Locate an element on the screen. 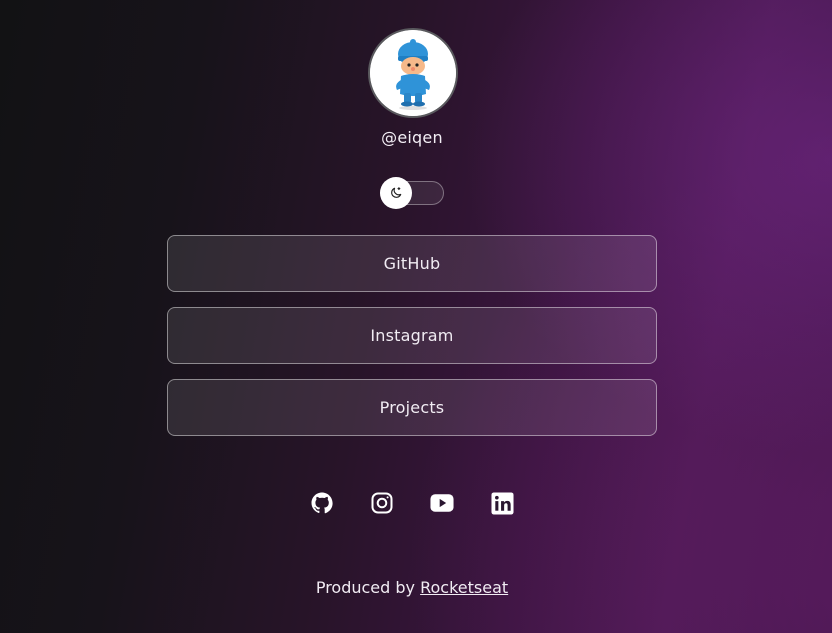 Image resolution: width=832 pixels, height=633 pixels. link-button-instagram: Instagram is located at coordinates (412, 335).